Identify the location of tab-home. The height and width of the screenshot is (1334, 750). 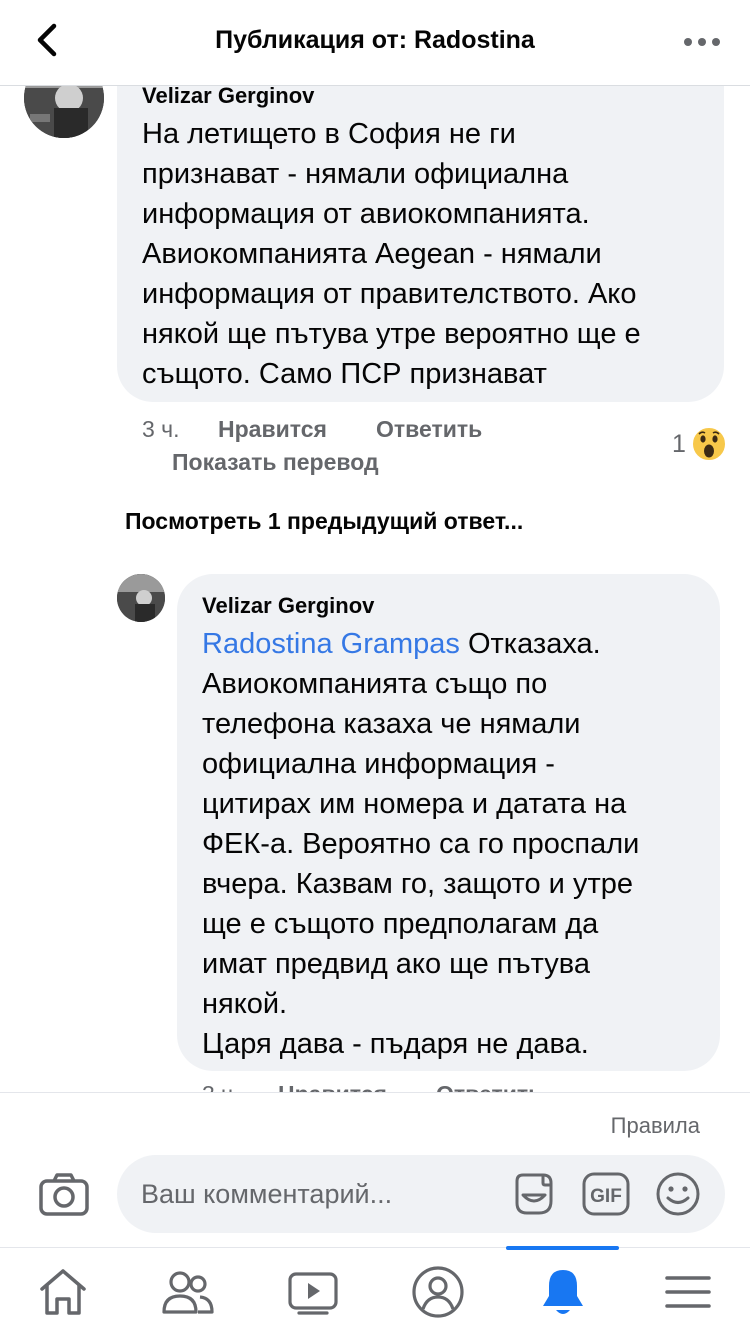
(62, 1291).